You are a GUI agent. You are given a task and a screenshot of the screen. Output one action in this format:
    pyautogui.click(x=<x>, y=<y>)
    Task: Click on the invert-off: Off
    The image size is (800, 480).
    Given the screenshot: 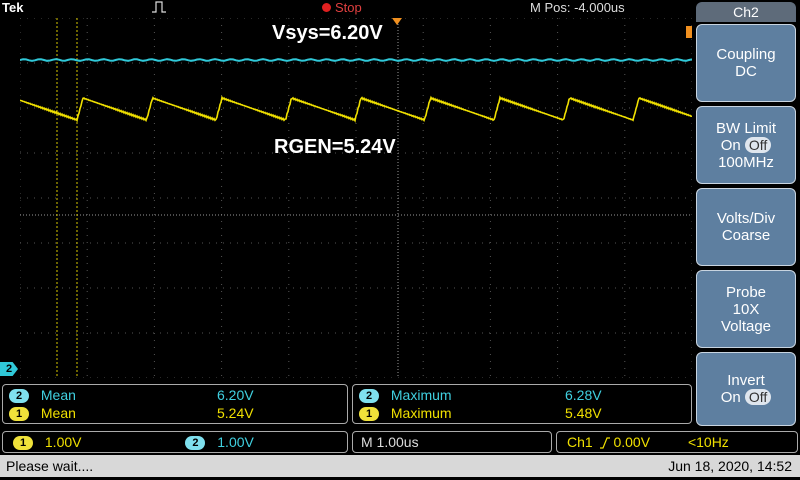 What is the action you would take?
    pyautogui.click(x=758, y=397)
    